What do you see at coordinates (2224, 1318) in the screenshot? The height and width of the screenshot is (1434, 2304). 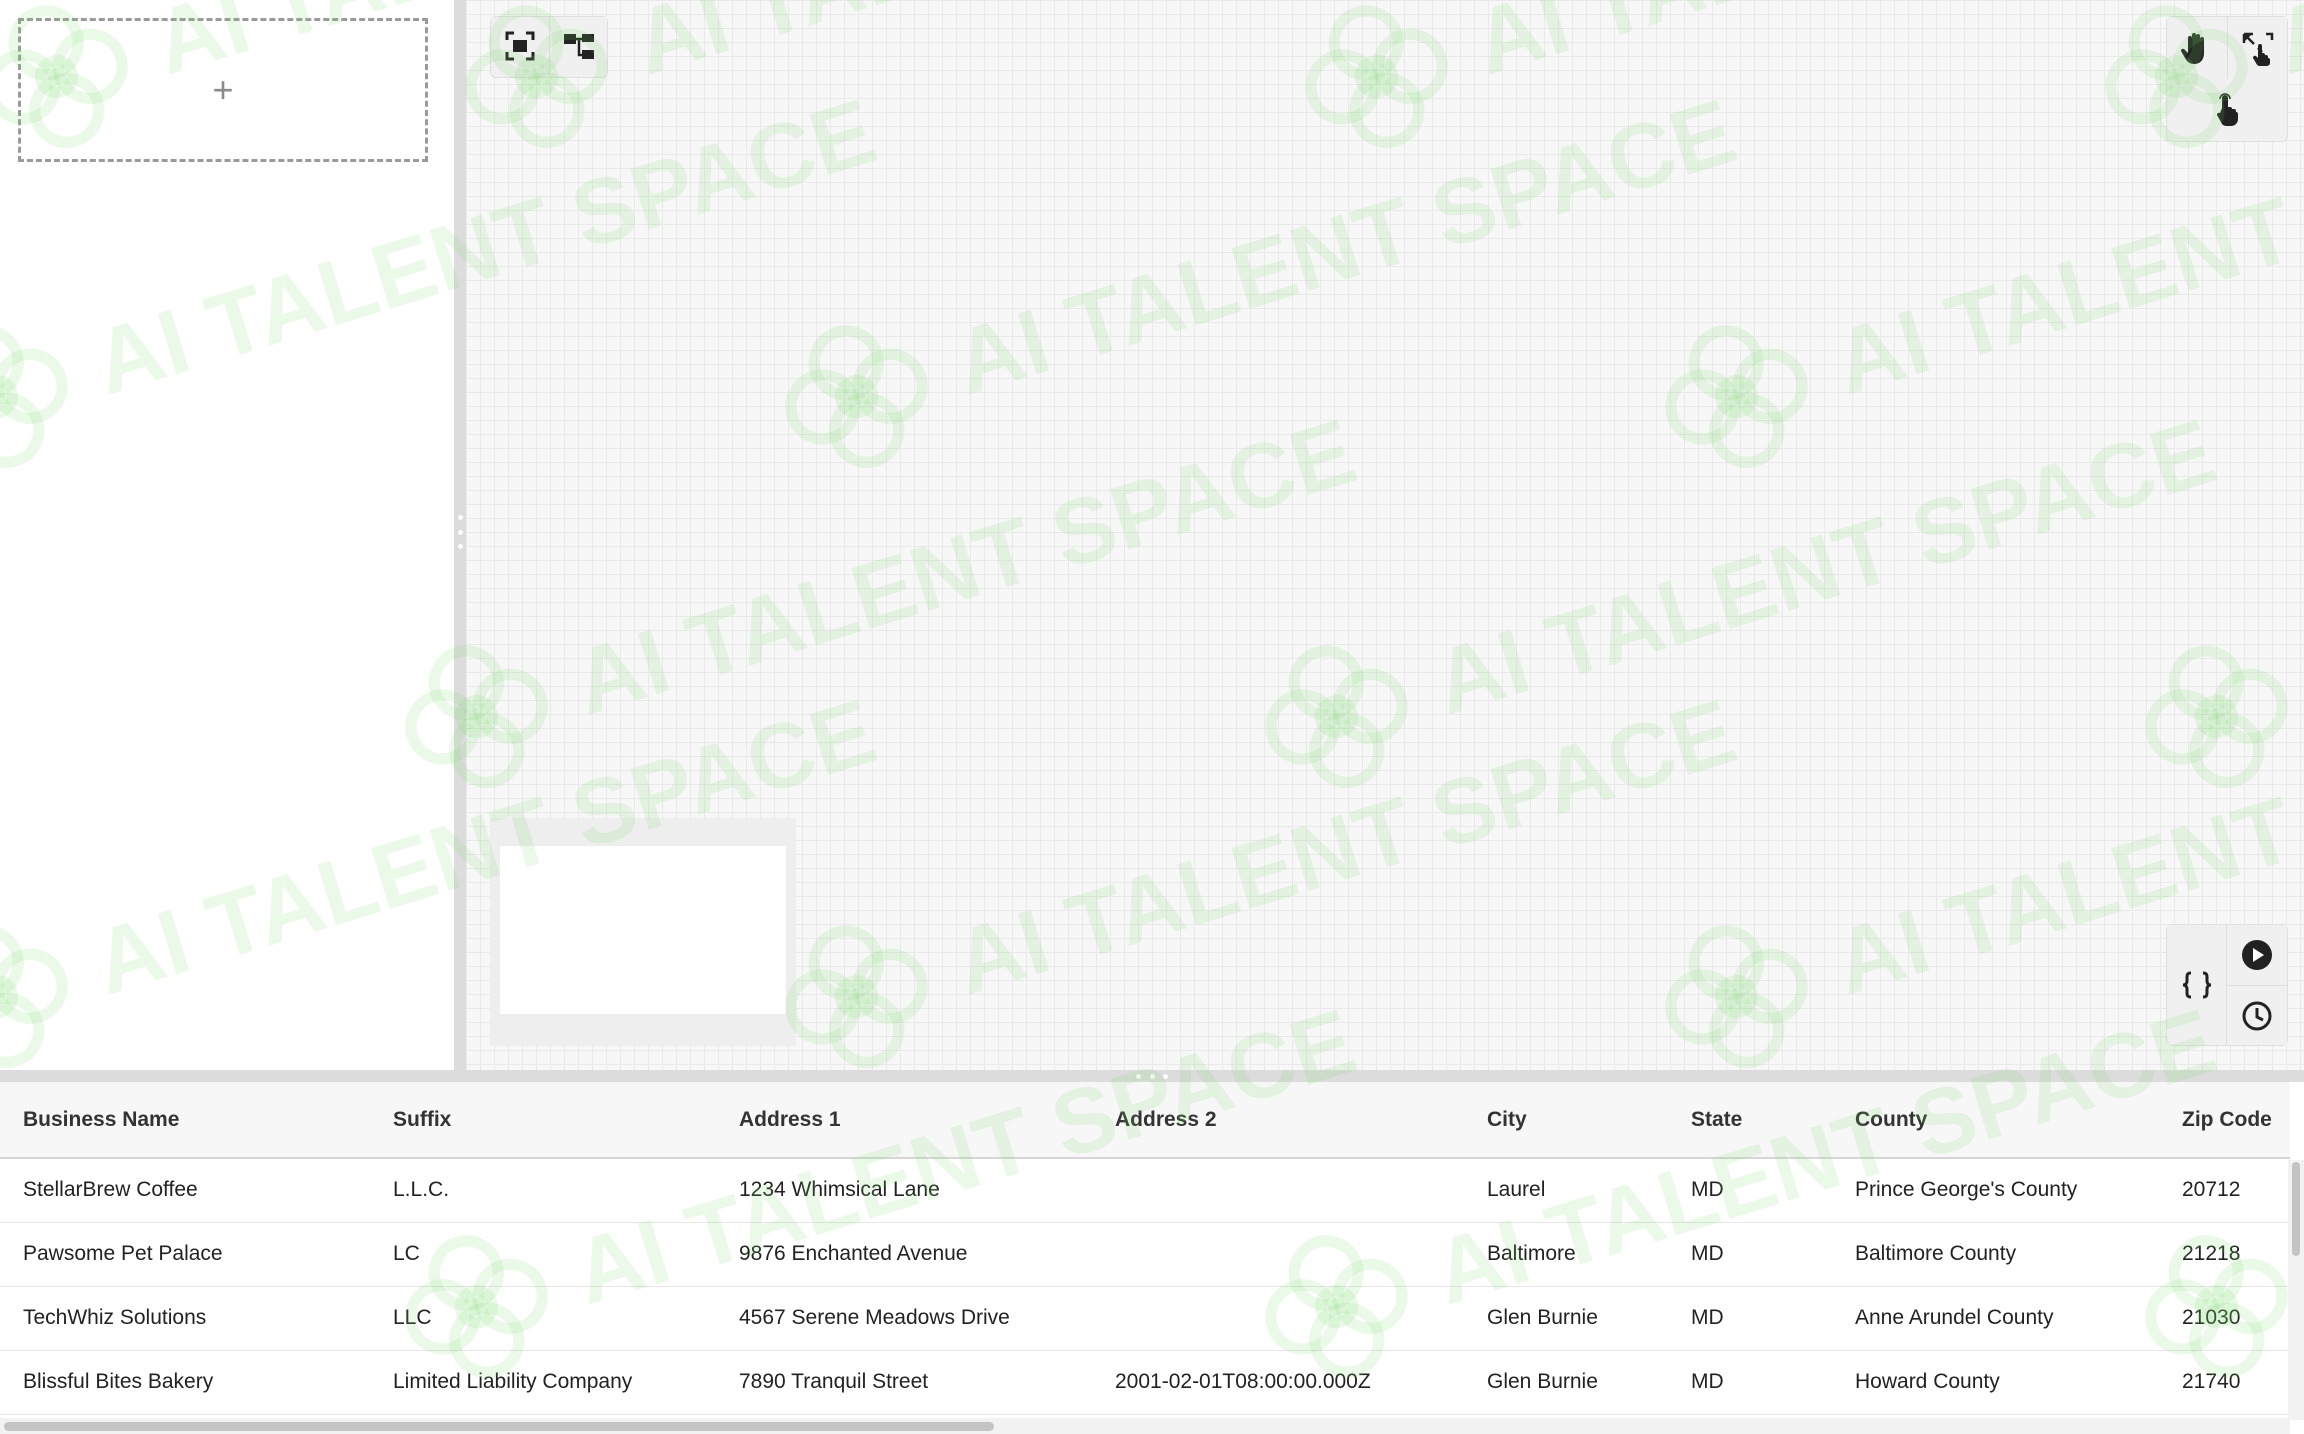 I see `table-cell: 21030` at bounding box center [2224, 1318].